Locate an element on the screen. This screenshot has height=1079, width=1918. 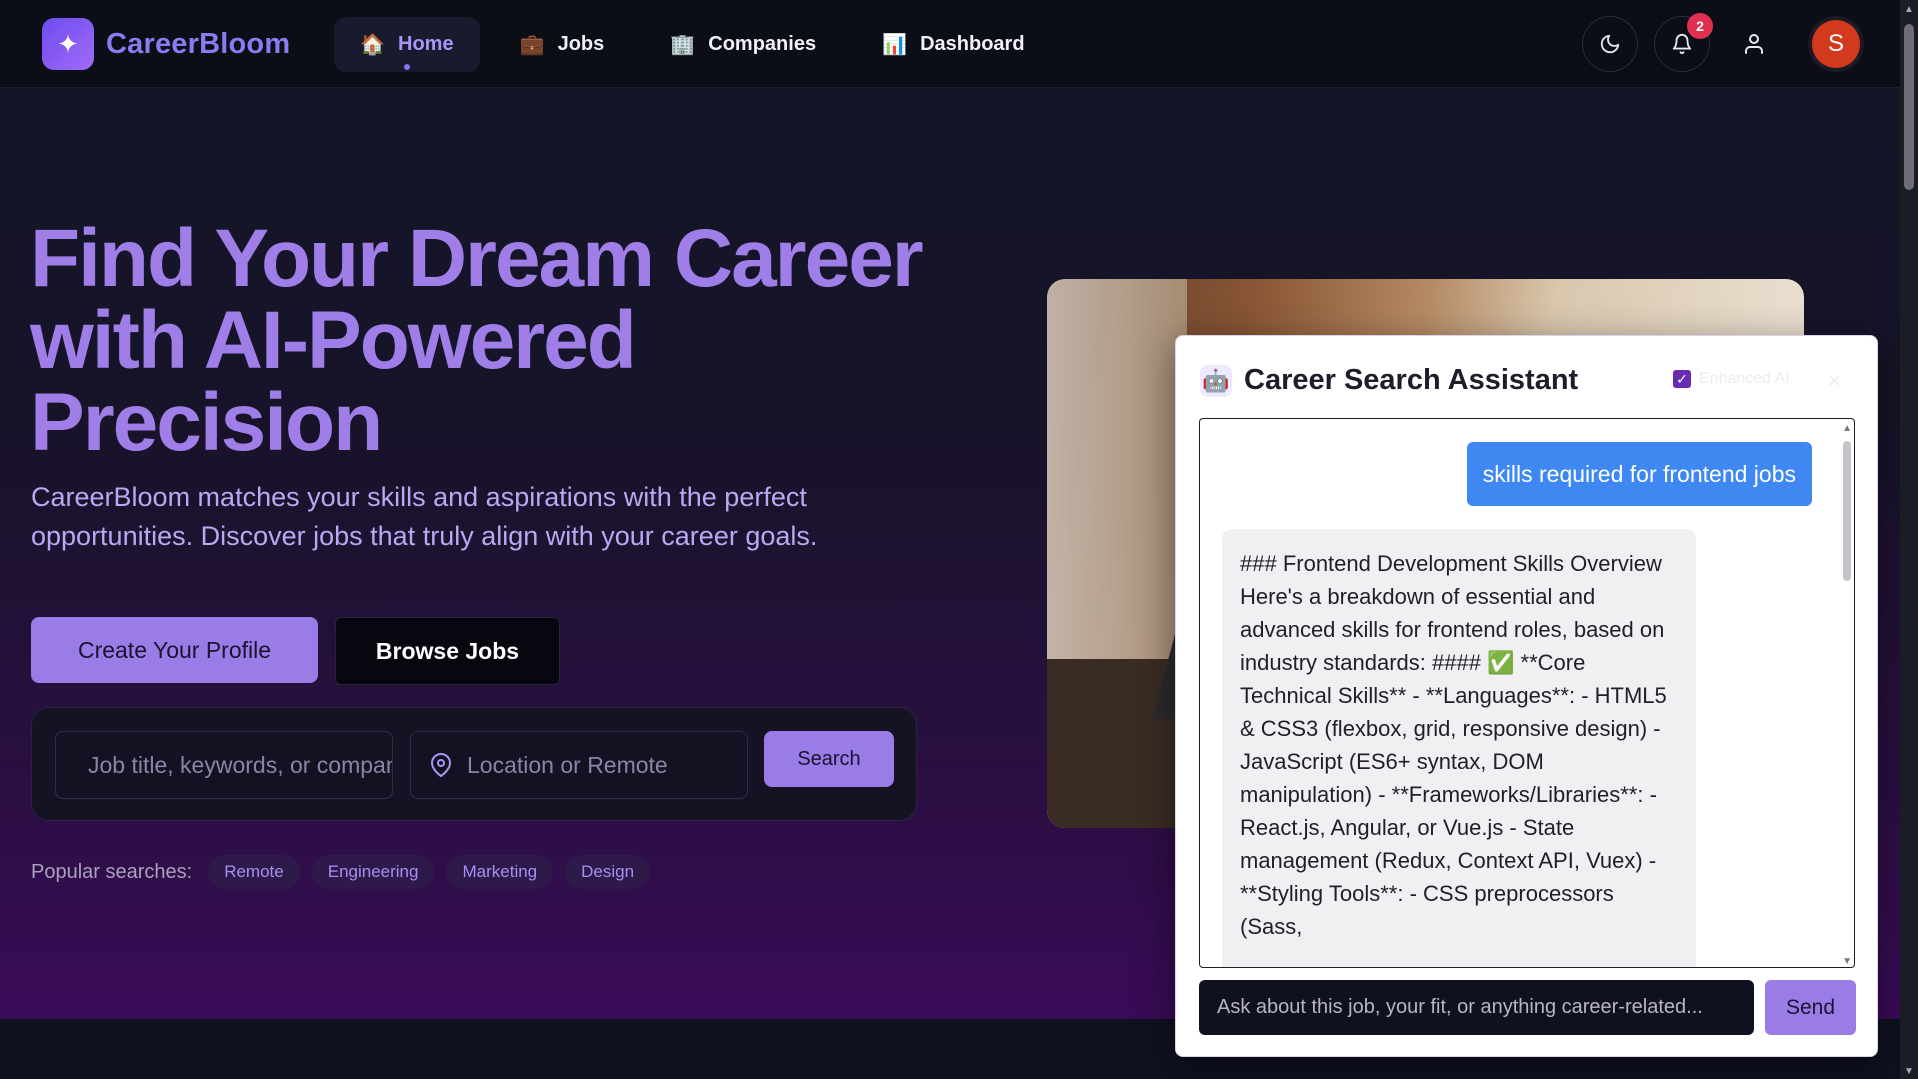
briefcase-icon: 💼 is located at coordinates (532, 45).